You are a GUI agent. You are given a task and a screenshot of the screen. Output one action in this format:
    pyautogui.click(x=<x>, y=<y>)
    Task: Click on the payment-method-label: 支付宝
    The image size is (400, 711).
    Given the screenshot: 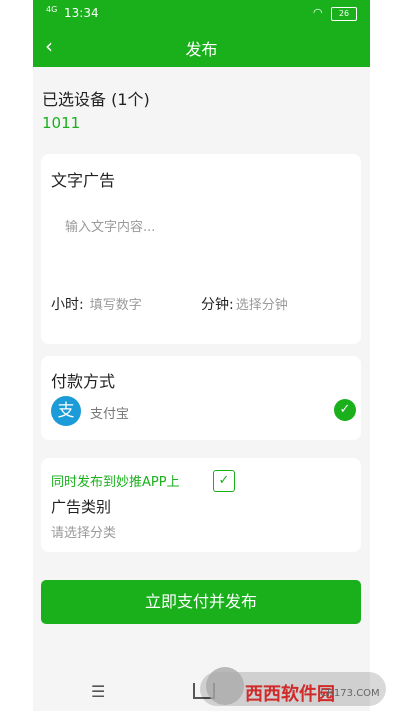 What is the action you would take?
    pyautogui.click(x=109, y=412)
    